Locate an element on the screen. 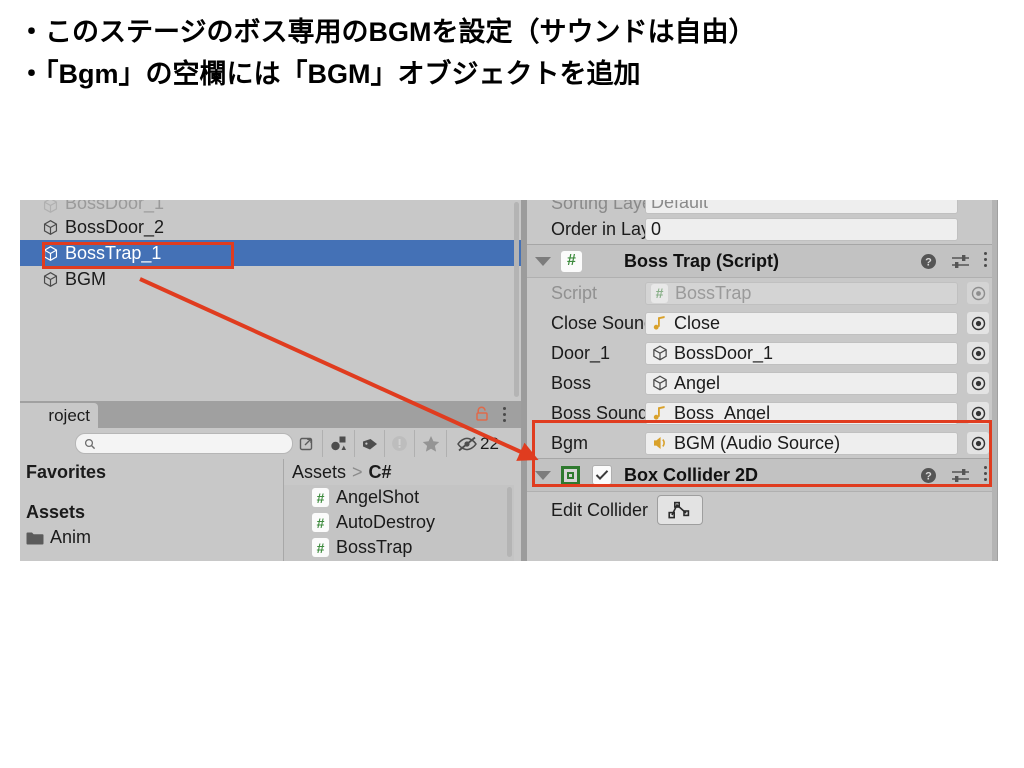 This screenshot has width=1024, height=768. edit-collider-button is located at coordinates (680, 510).